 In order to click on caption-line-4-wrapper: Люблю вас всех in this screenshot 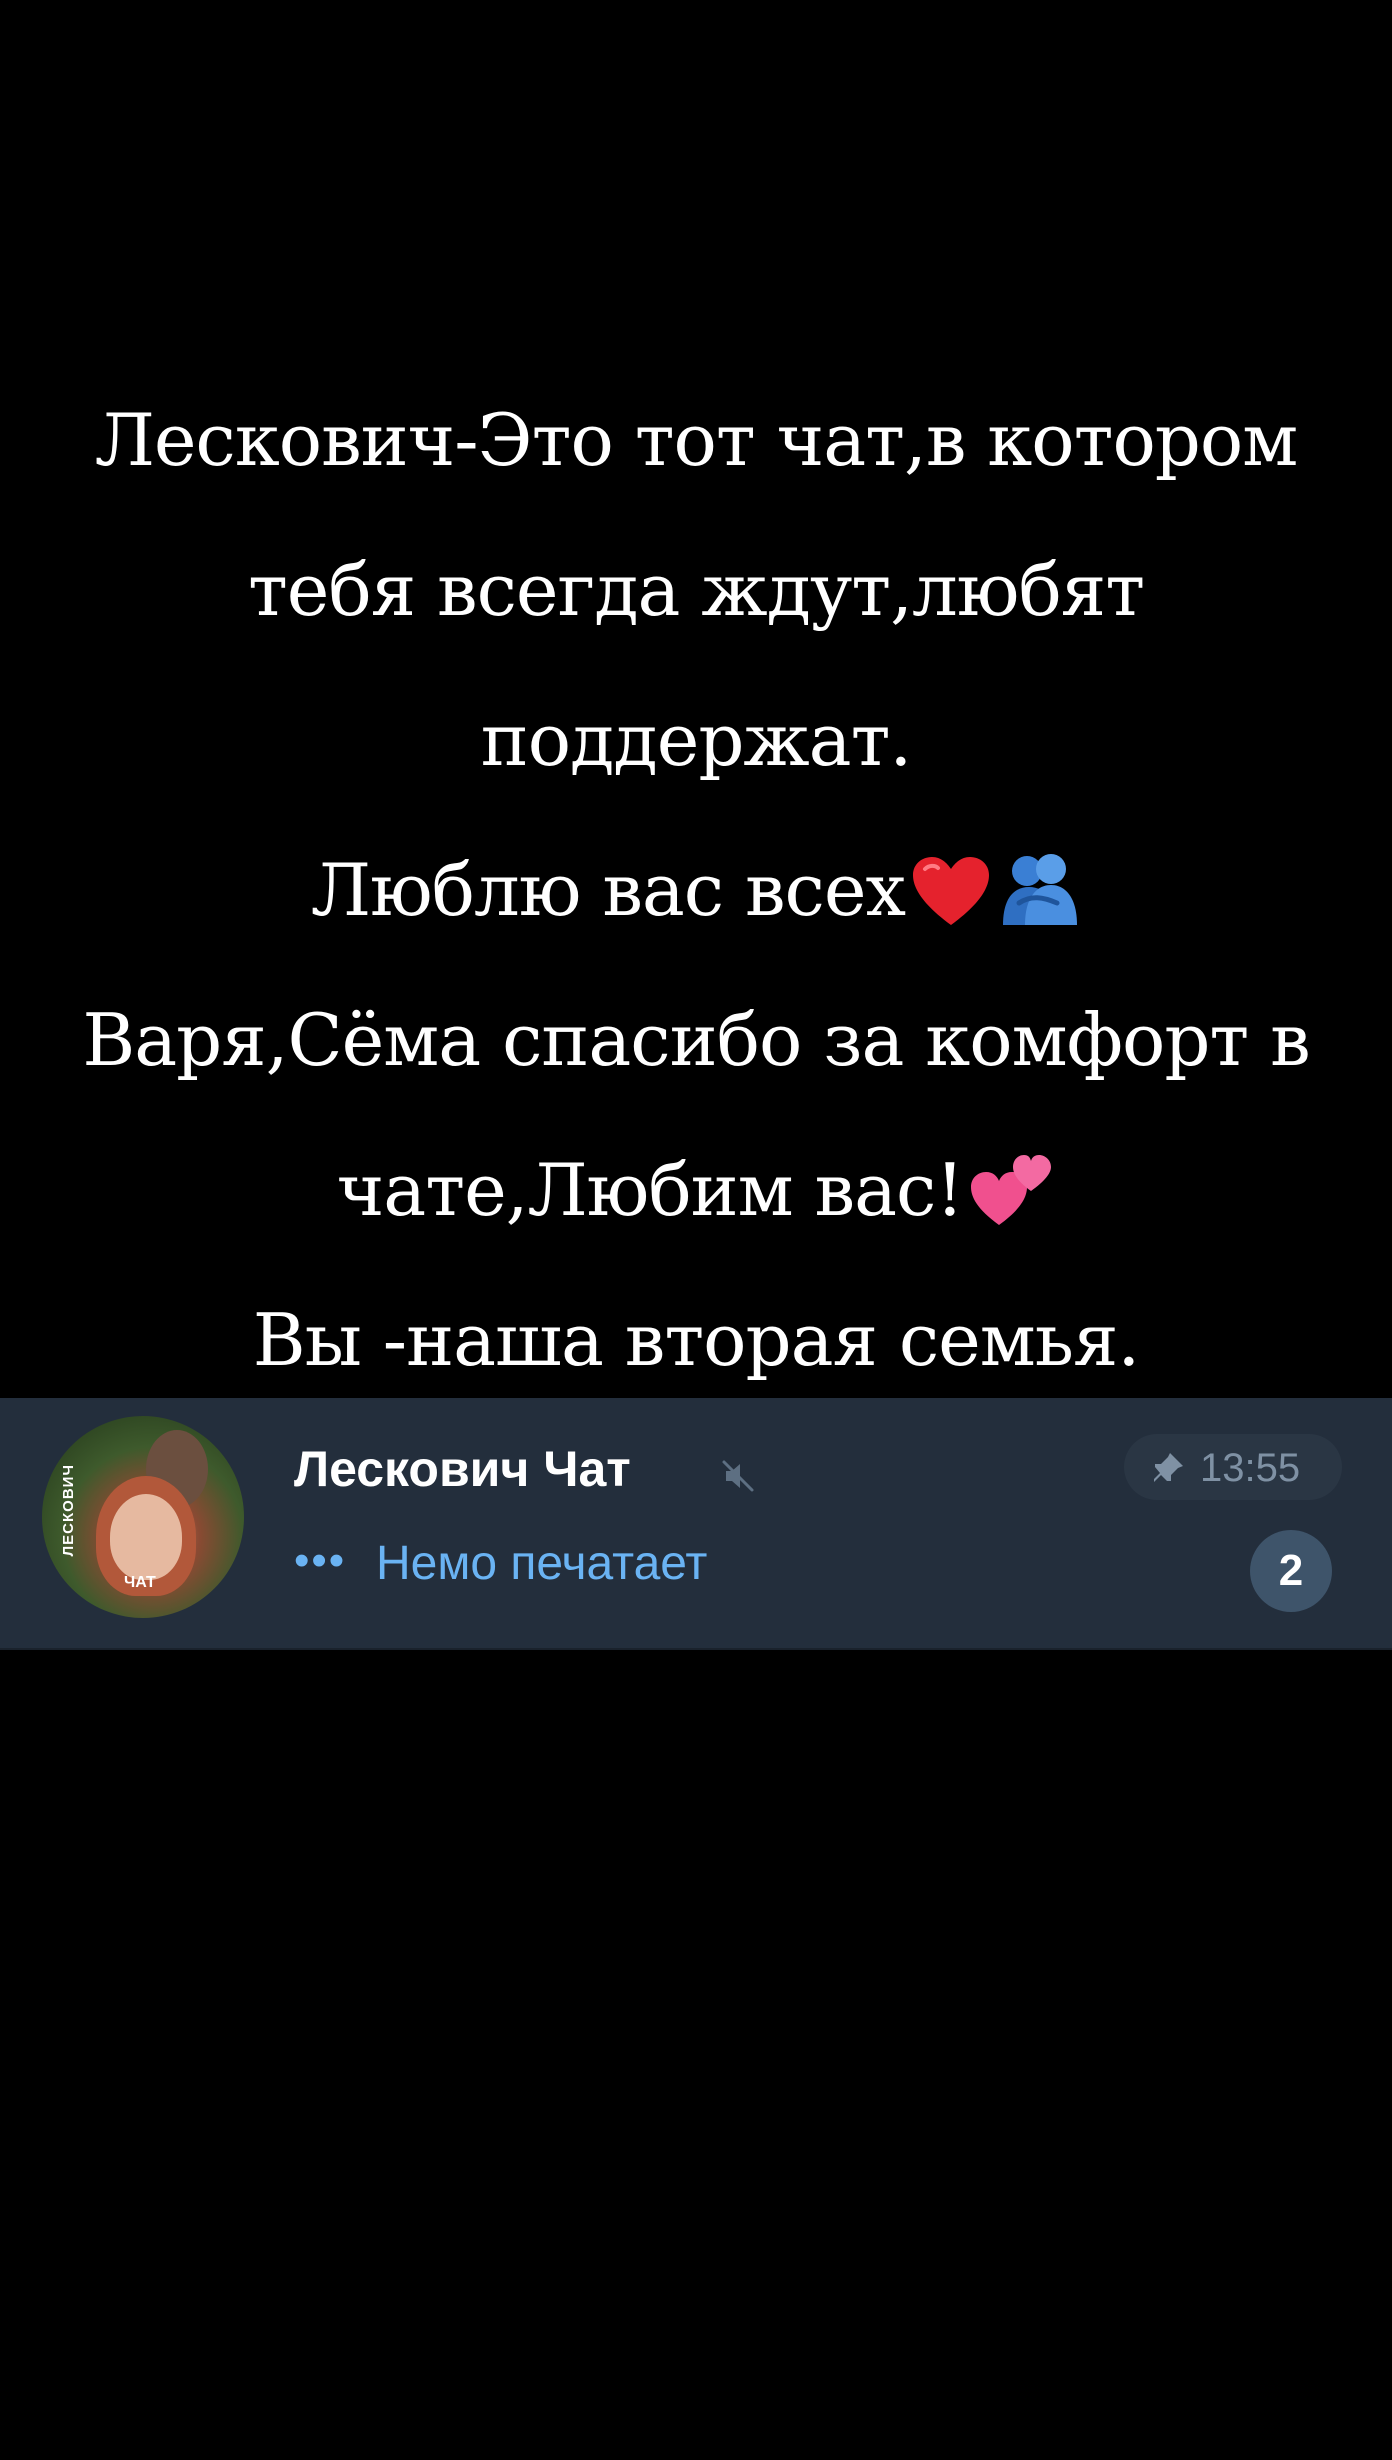, I will do `click(696, 890)`.